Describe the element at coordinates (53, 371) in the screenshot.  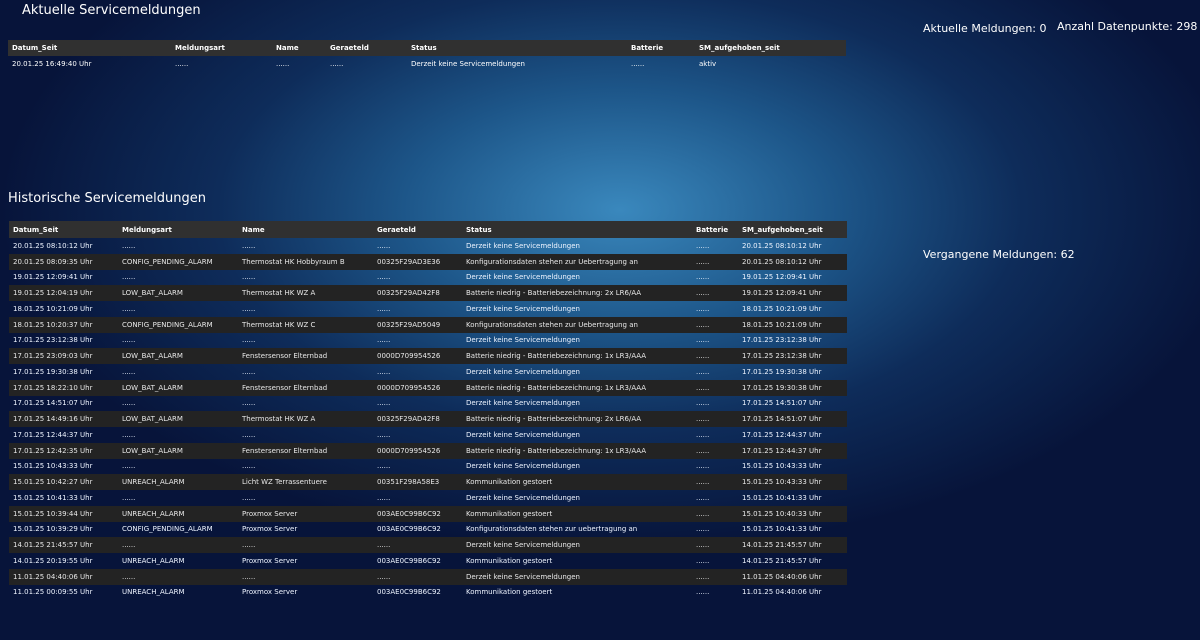
I see `cell-datum-seit: 17.01.25 19:30:38 Uhr` at that location.